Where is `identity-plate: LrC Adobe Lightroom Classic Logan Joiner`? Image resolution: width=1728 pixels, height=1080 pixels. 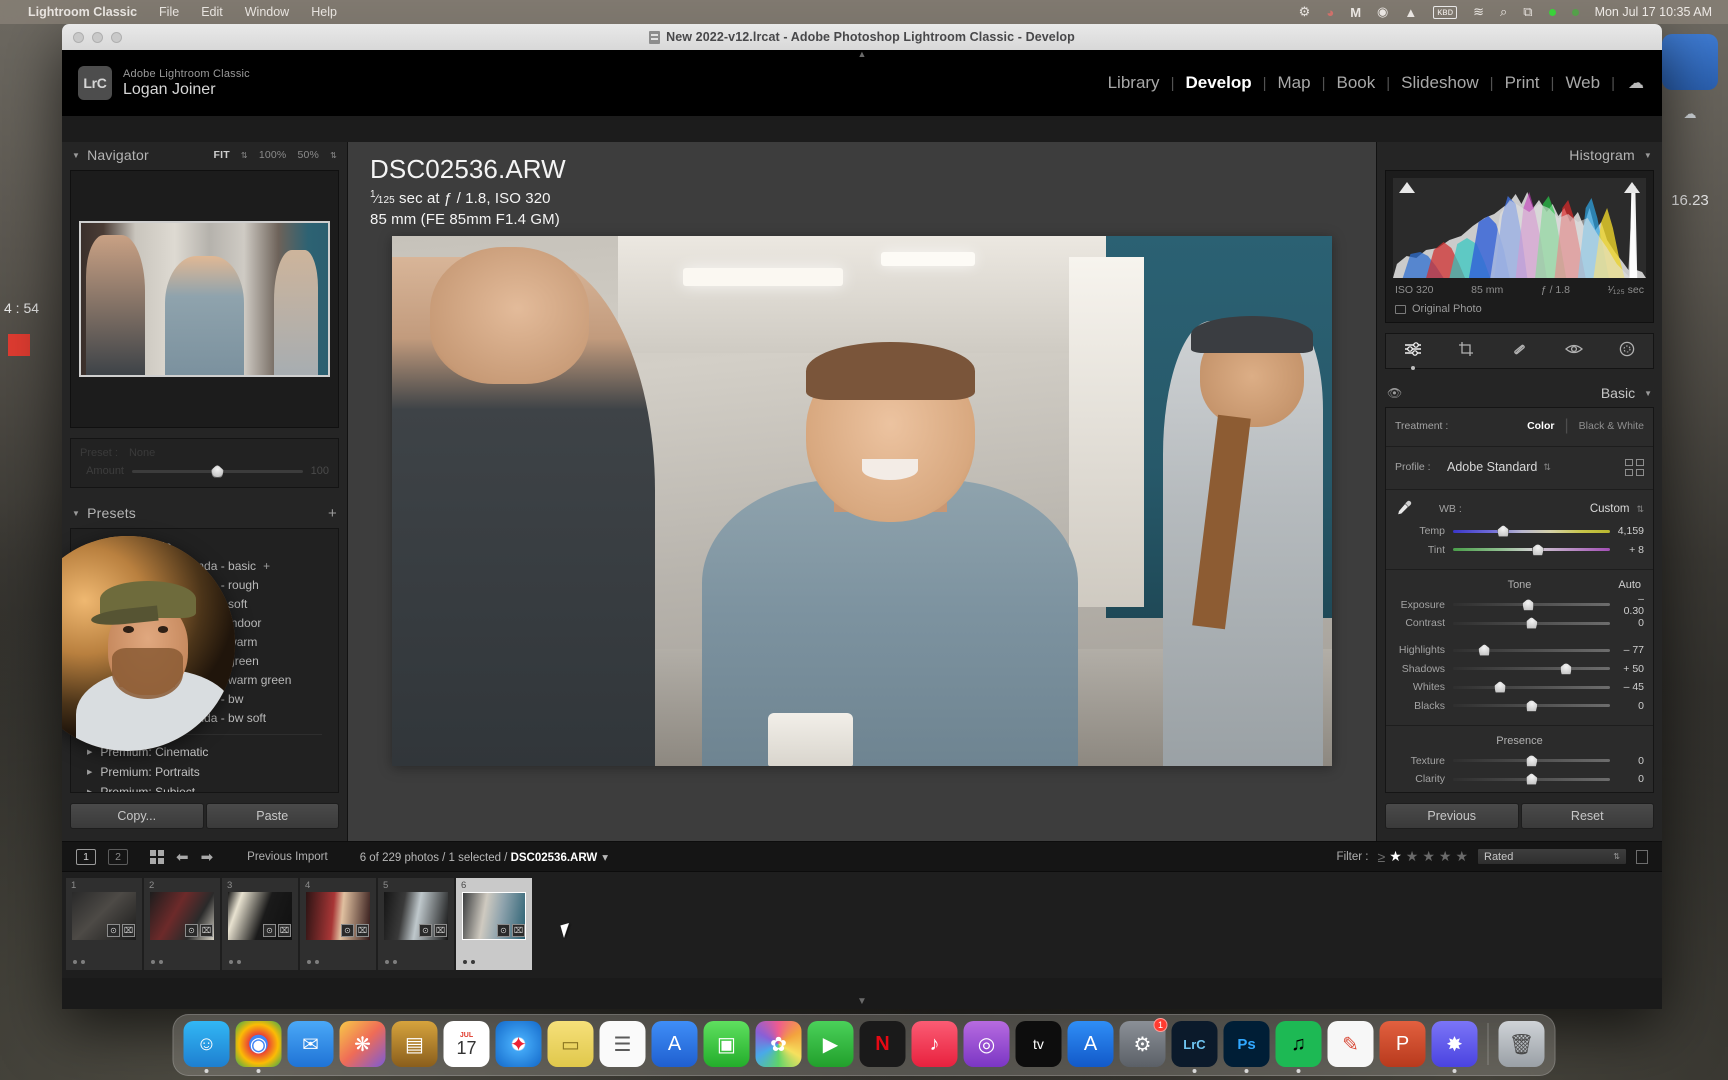 identity-plate: LrC Adobe Lightroom Classic Logan Joiner is located at coordinates (156, 83).